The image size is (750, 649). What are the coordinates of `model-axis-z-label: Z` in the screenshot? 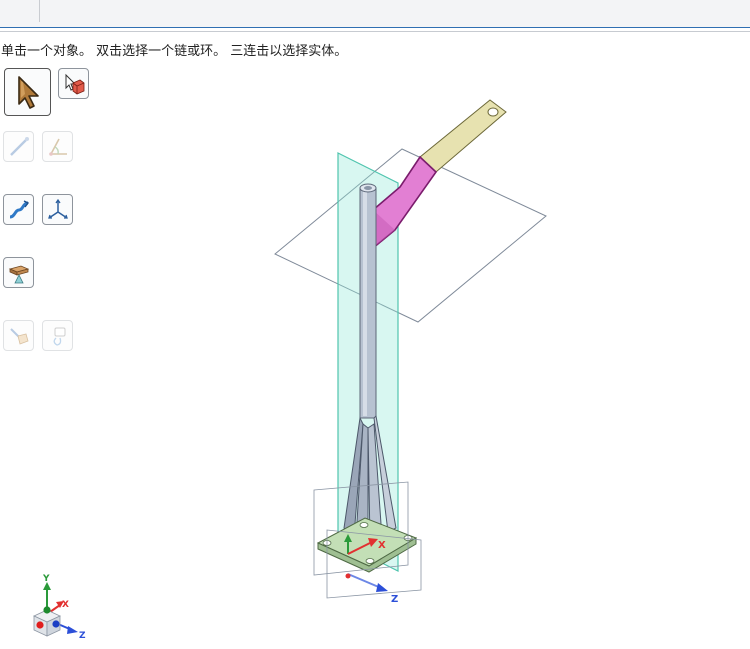 It's located at (394, 599).